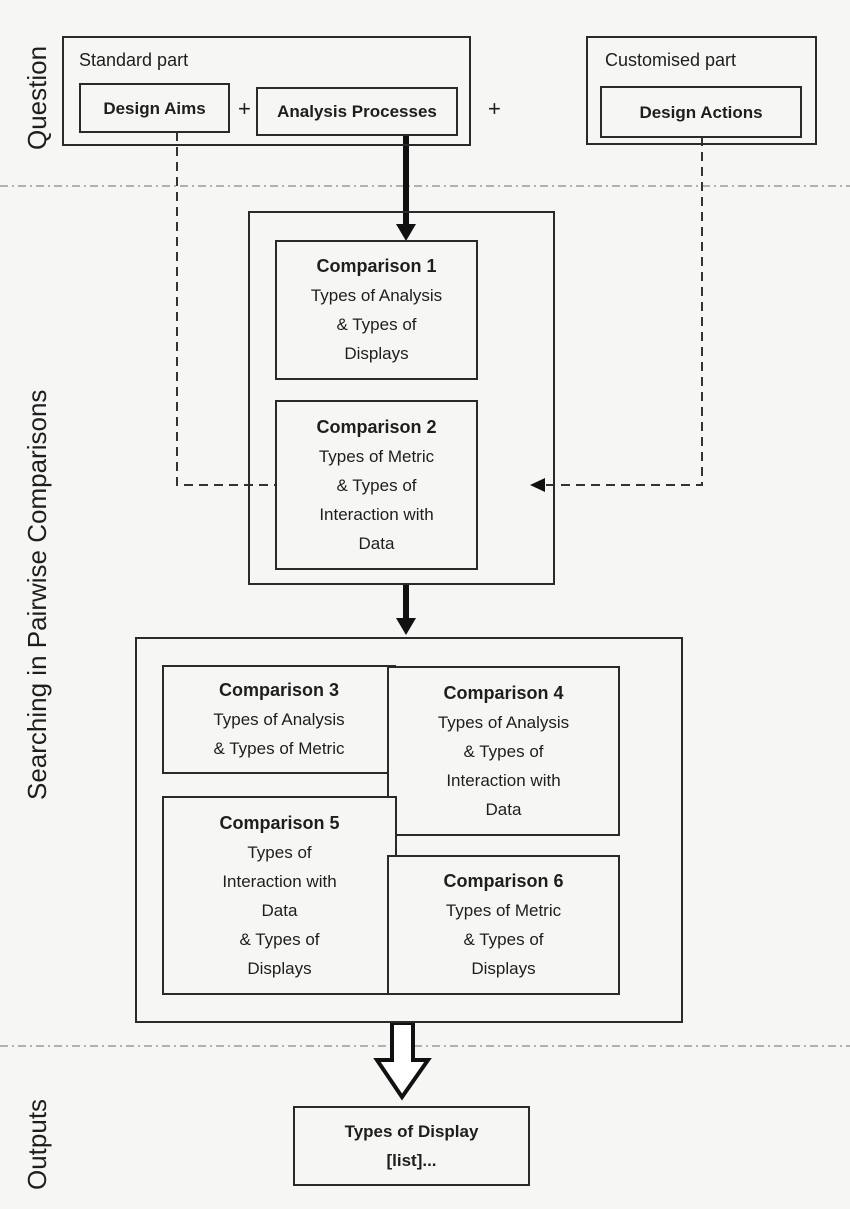 The image size is (850, 1209). What do you see at coordinates (376, 324) in the screenshot?
I see `comparison-1-line: & Types of` at bounding box center [376, 324].